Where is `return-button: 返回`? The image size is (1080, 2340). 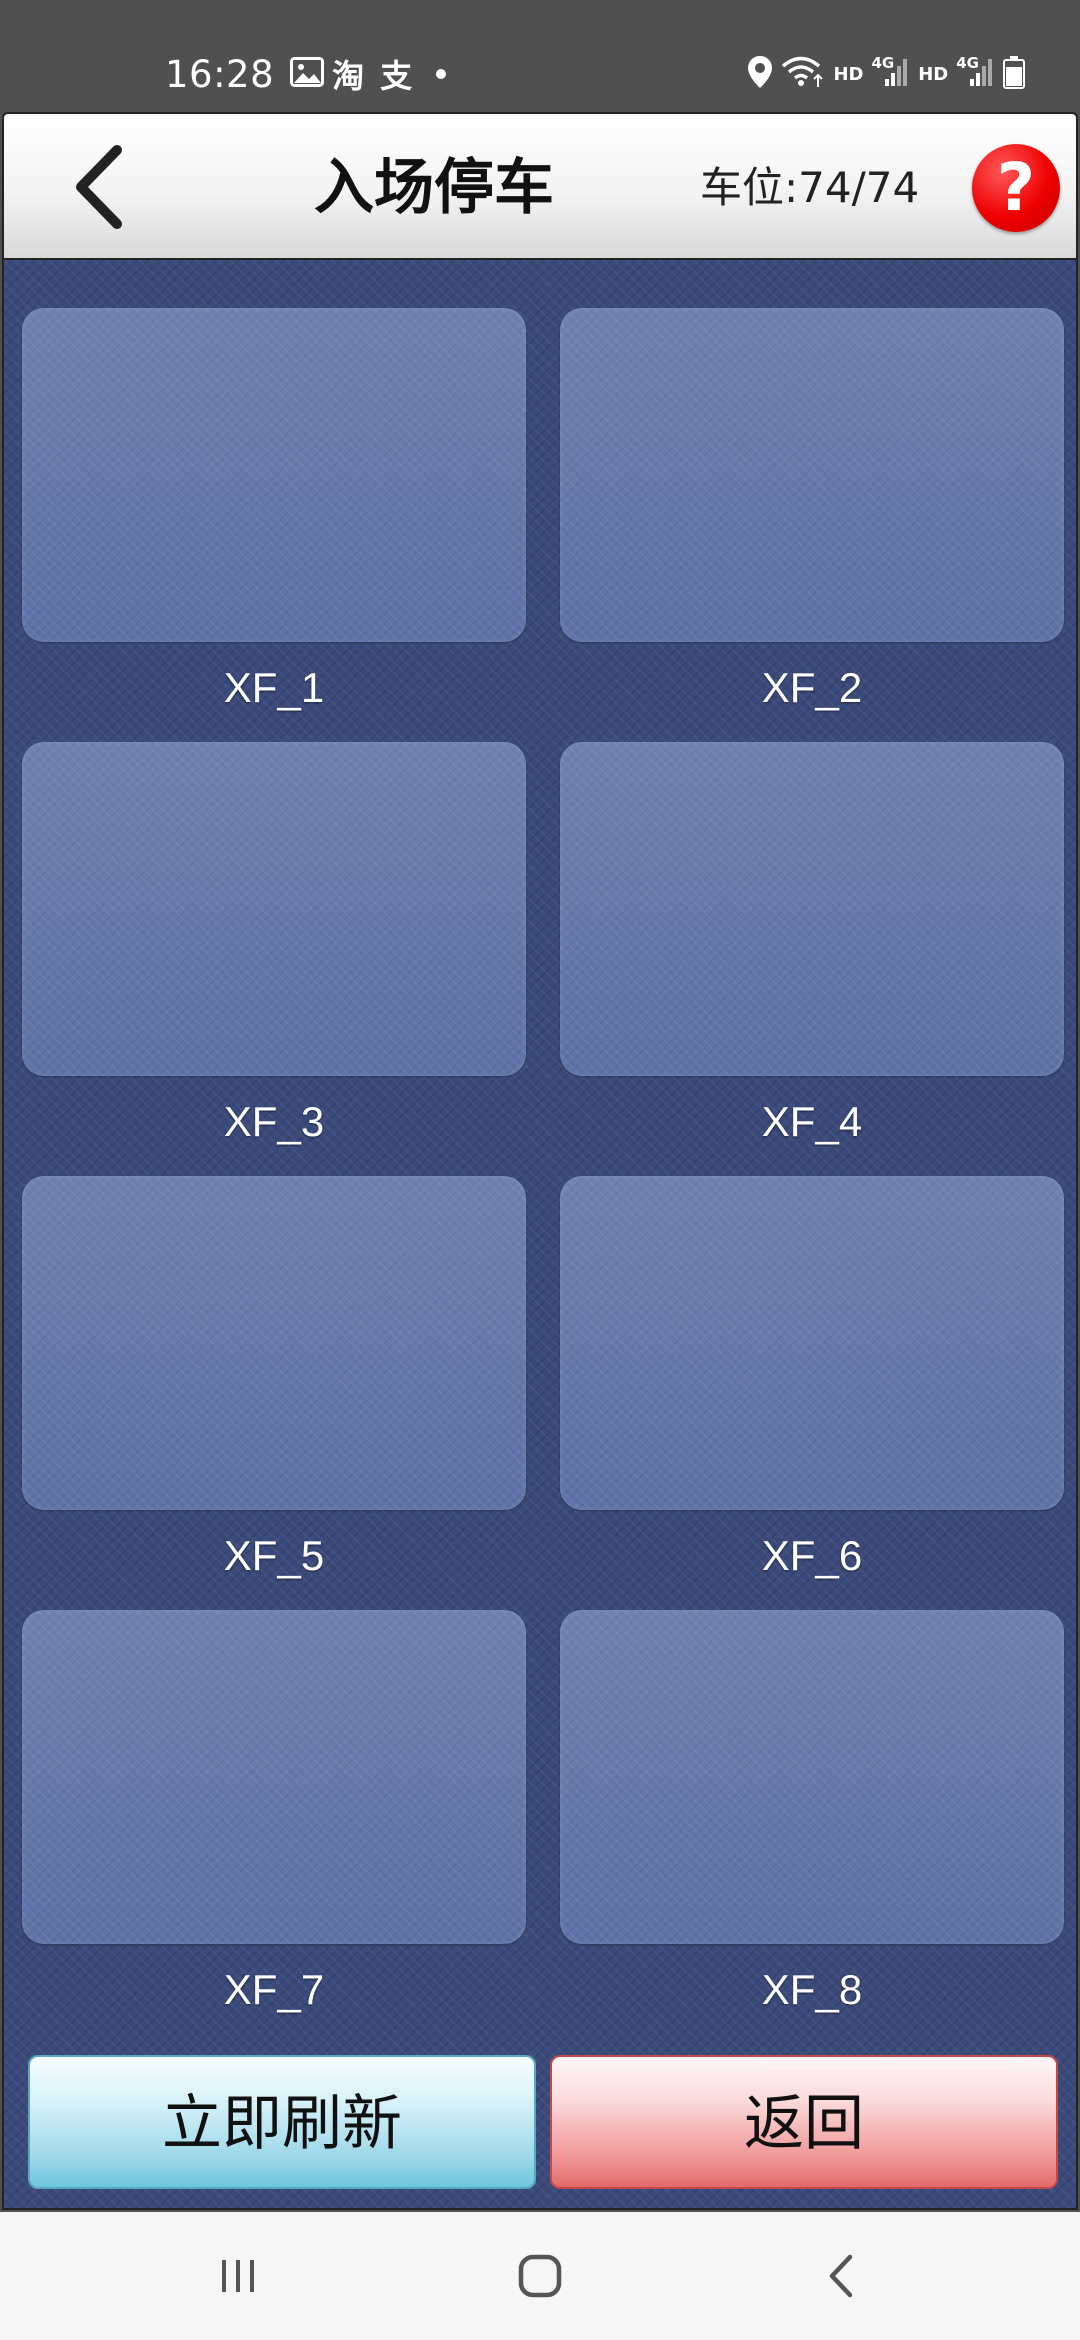
return-button: 返回 is located at coordinates (804, 2122).